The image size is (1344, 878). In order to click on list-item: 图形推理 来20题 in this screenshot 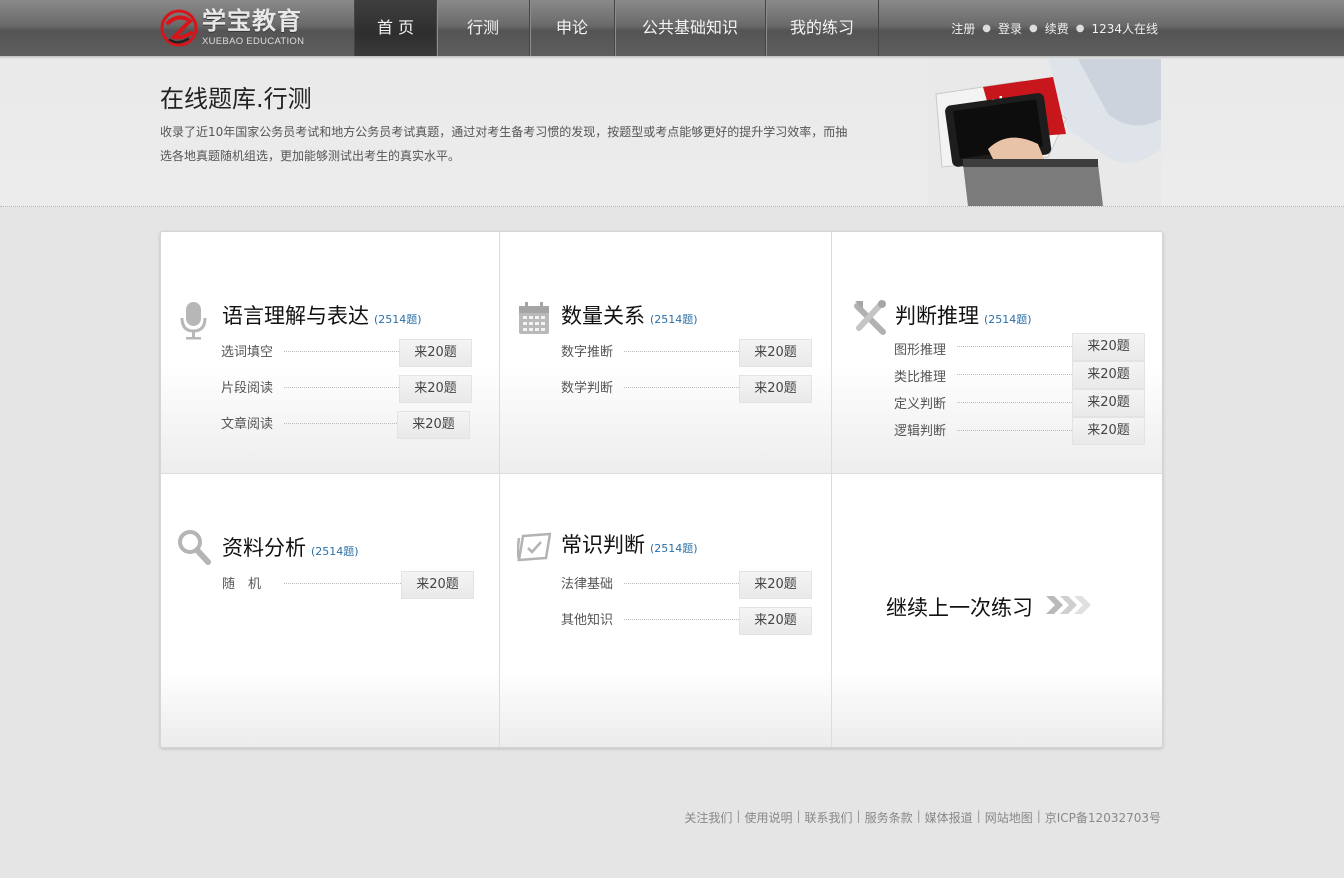, I will do `click(1019, 347)`.